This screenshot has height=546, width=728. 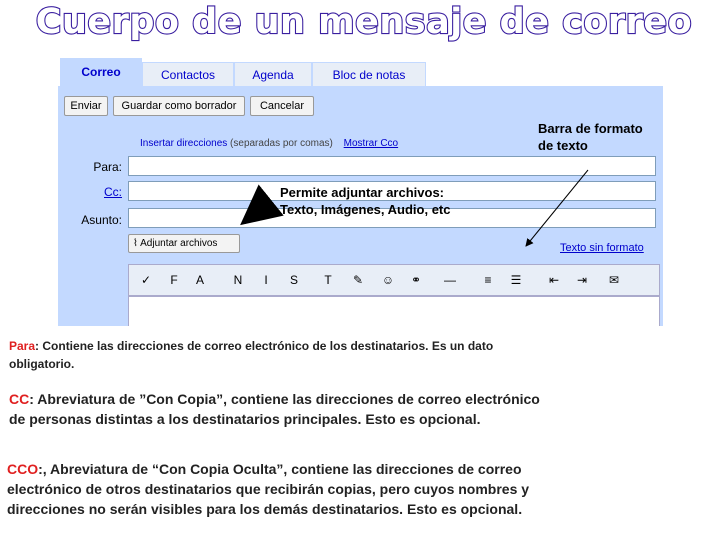 What do you see at coordinates (23, 469) in the screenshot?
I see `cco-term: CCO` at bounding box center [23, 469].